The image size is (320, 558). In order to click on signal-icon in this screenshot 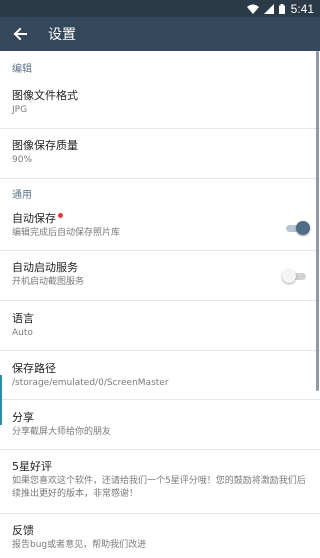, I will do `click(268, 8)`.